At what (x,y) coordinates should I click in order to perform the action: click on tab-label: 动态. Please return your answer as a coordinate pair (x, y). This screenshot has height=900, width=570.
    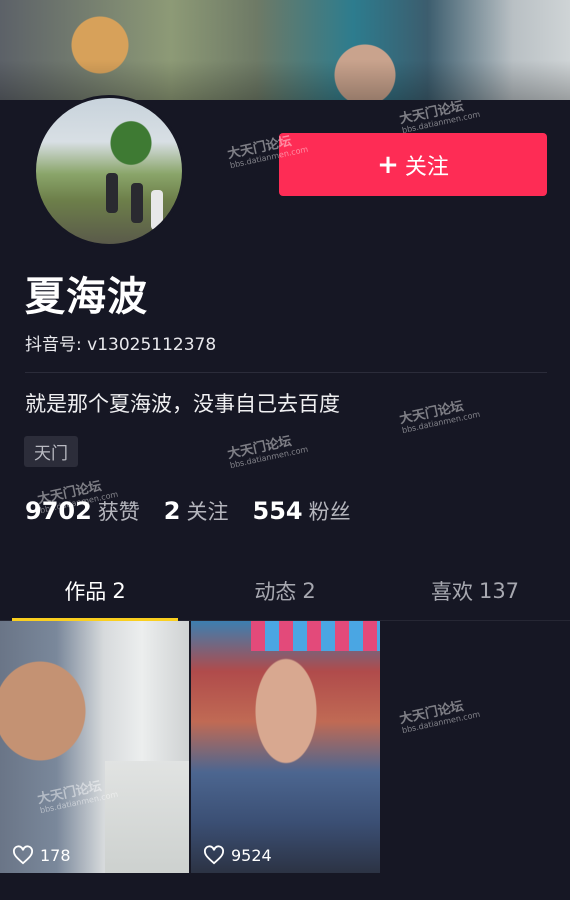
    Looking at the image, I should click on (275, 592).